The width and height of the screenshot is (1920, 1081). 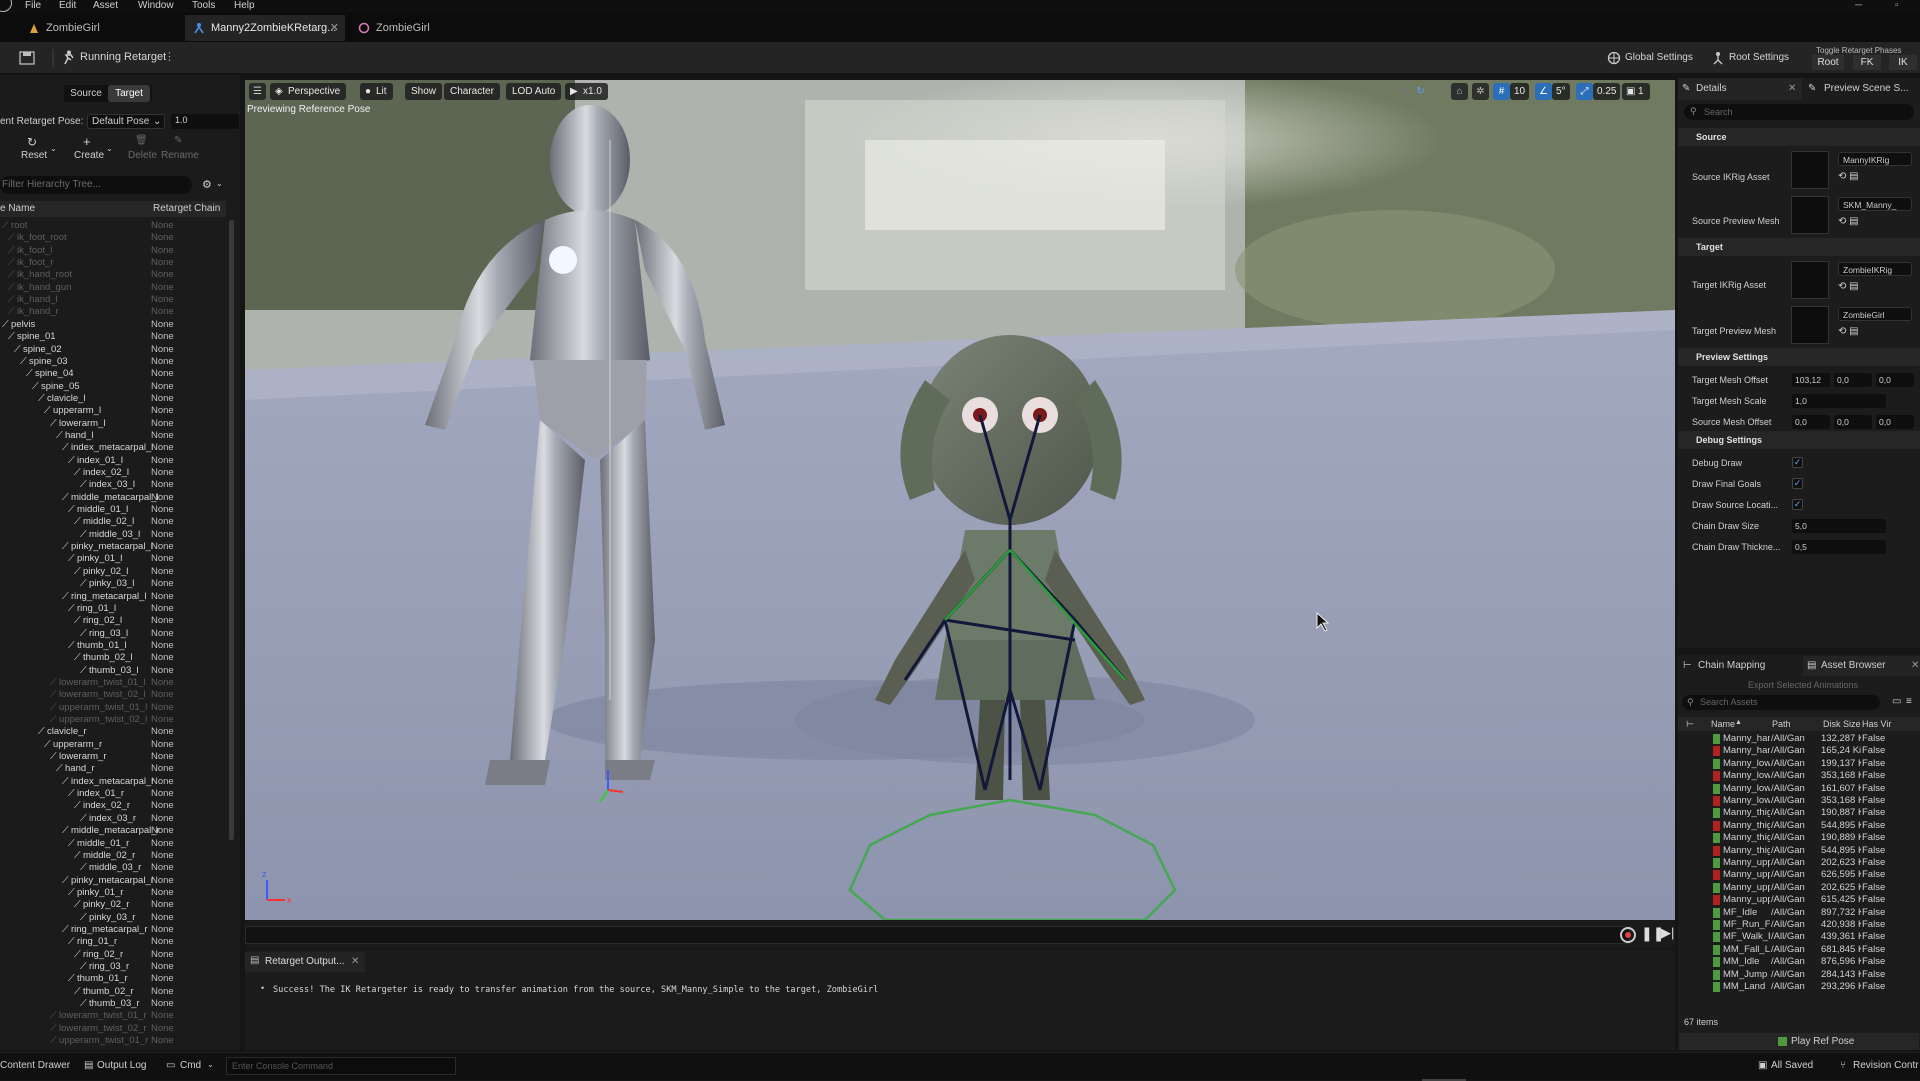 I want to click on tree-row: ⟋ index_metacarpal_r None, so click(x=114, y=782).